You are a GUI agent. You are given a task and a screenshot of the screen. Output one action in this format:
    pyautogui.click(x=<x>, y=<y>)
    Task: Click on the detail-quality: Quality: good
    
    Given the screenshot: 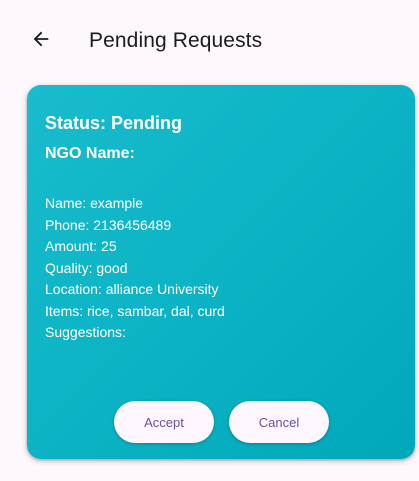 What is the action you would take?
    pyautogui.click(x=86, y=267)
    